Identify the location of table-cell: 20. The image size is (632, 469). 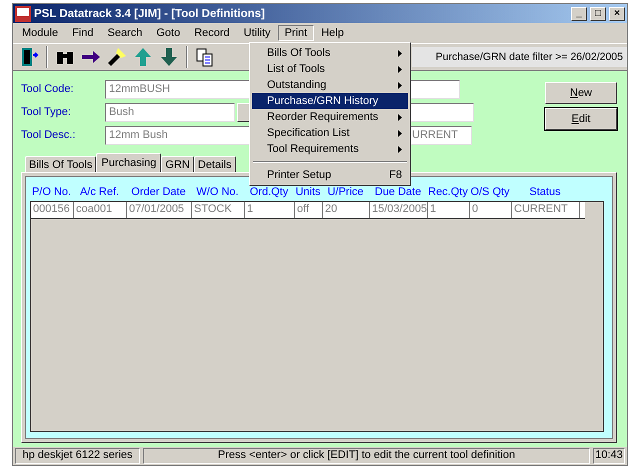
(346, 210).